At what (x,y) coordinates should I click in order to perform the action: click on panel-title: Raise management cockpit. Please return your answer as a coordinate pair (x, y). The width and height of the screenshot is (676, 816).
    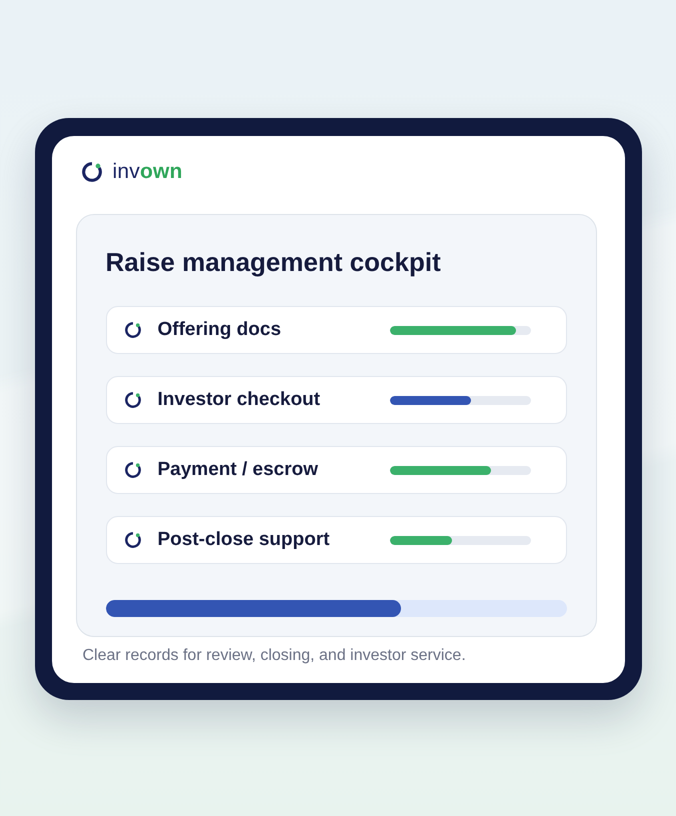
    Looking at the image, I should click on (274, 262).